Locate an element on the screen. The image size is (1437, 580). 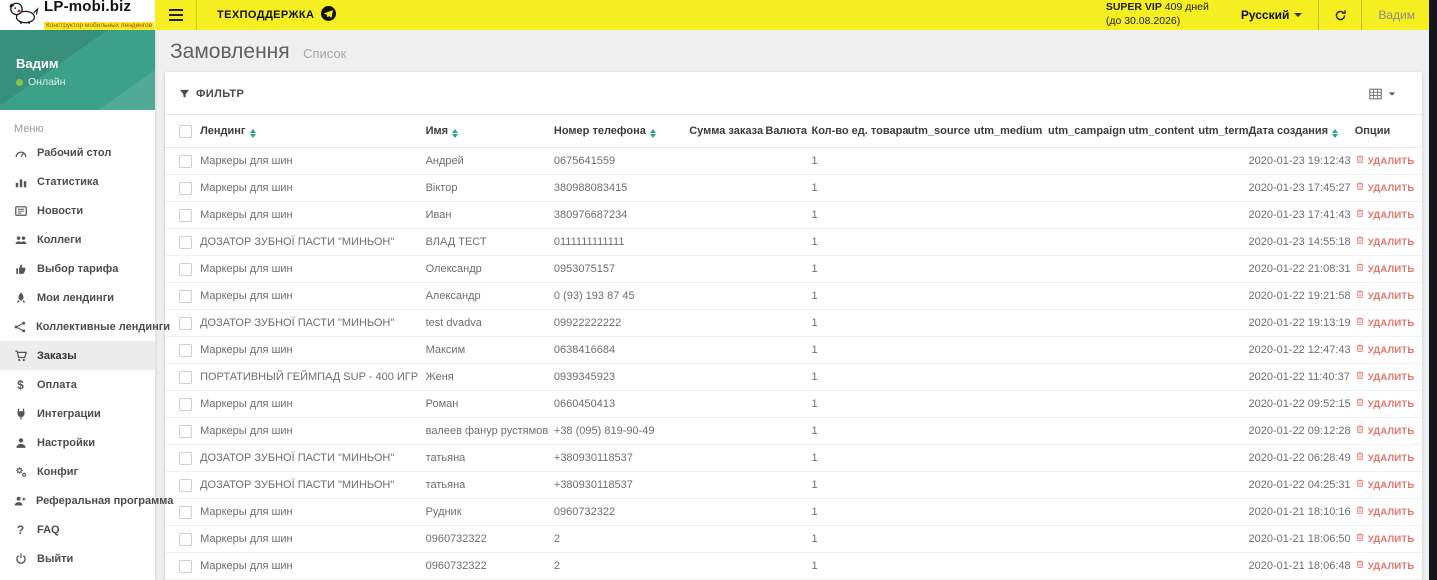
column-header-created: Дата создания is located at coordinates (1296, 131).